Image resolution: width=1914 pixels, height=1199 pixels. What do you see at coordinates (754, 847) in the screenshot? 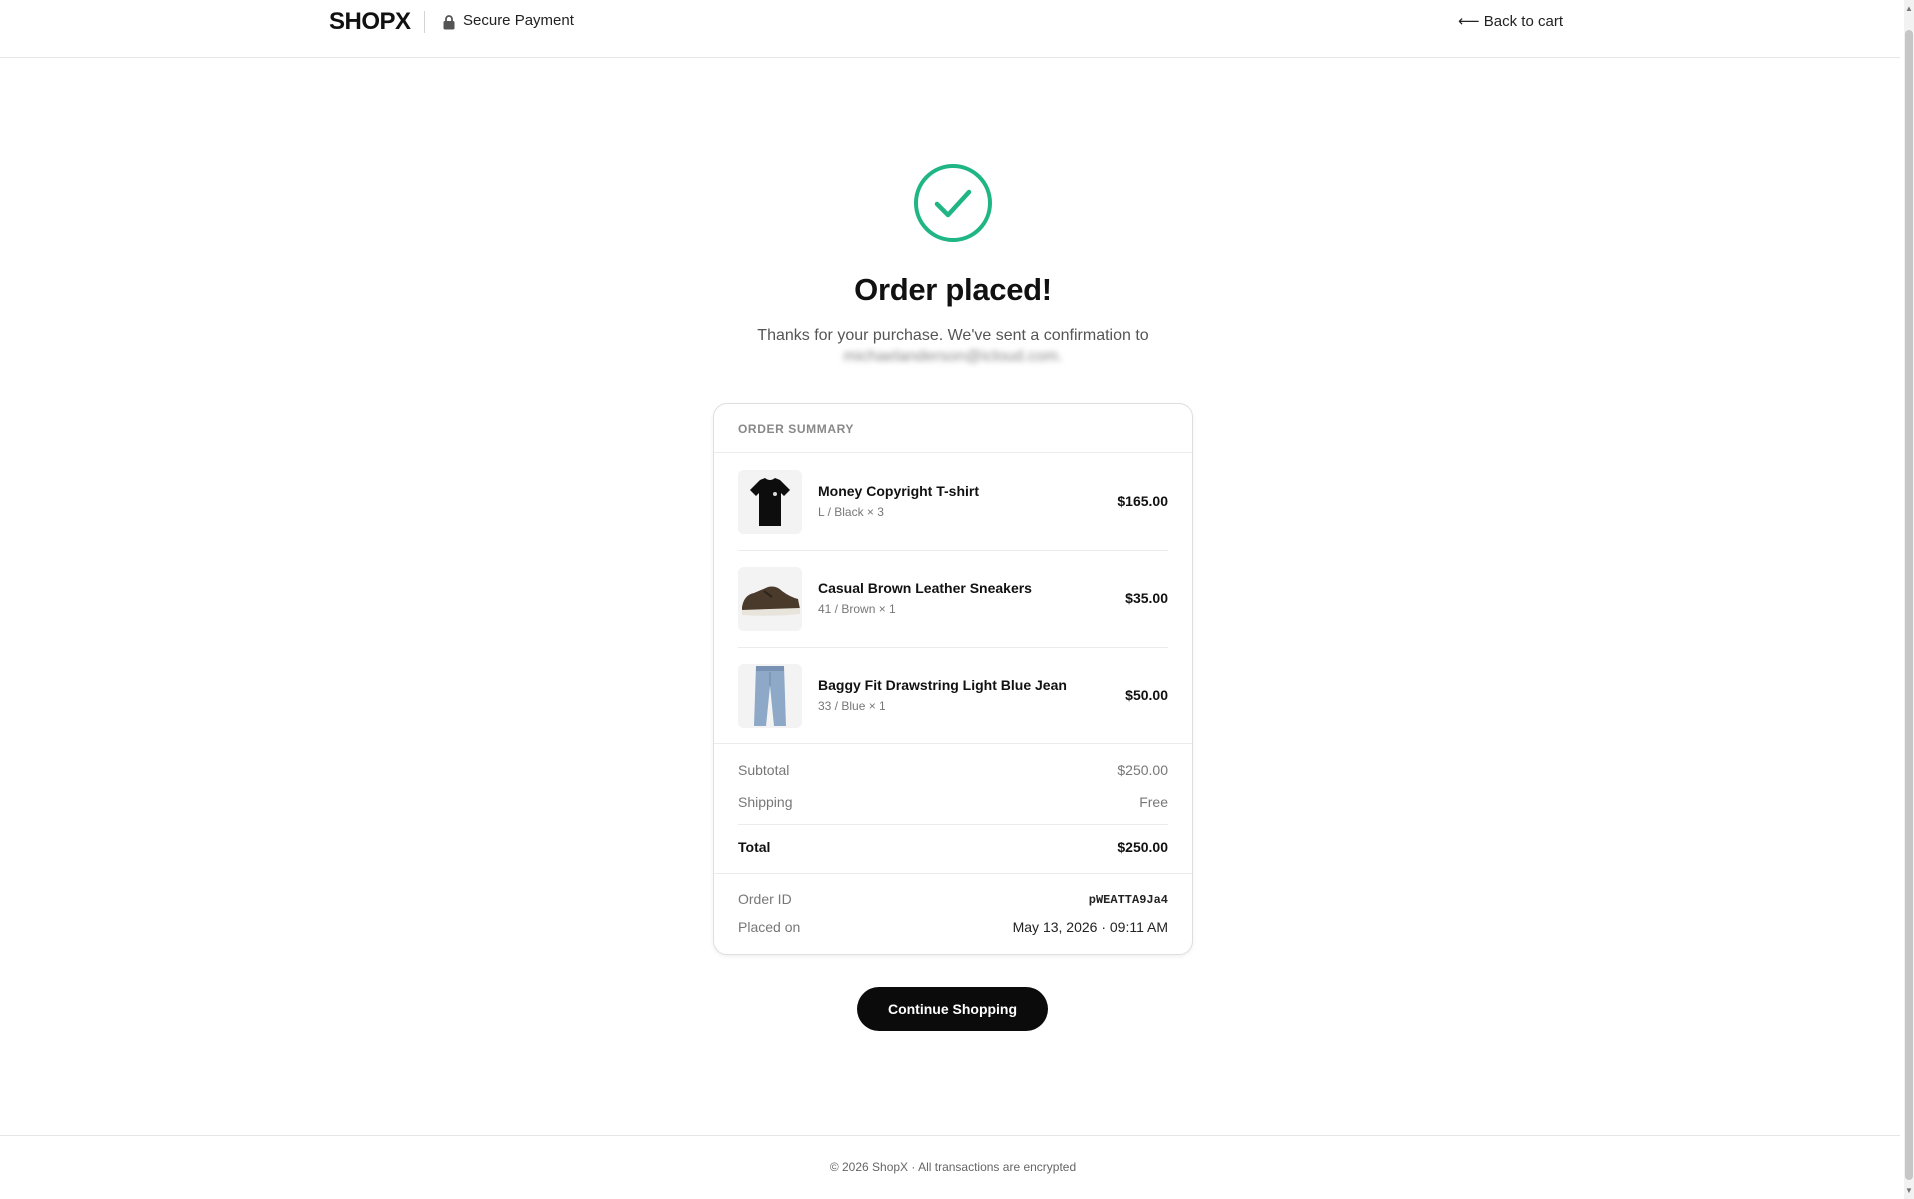
I see `total-label: Total` at bounding box center [754, 847].